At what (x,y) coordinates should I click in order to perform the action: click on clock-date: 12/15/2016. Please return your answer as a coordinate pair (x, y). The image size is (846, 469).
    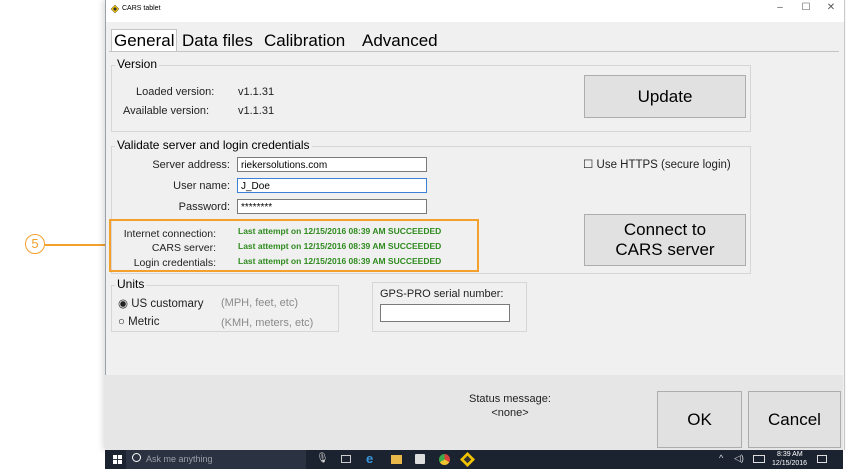
    Looking at the image, I should click on (790, 463).